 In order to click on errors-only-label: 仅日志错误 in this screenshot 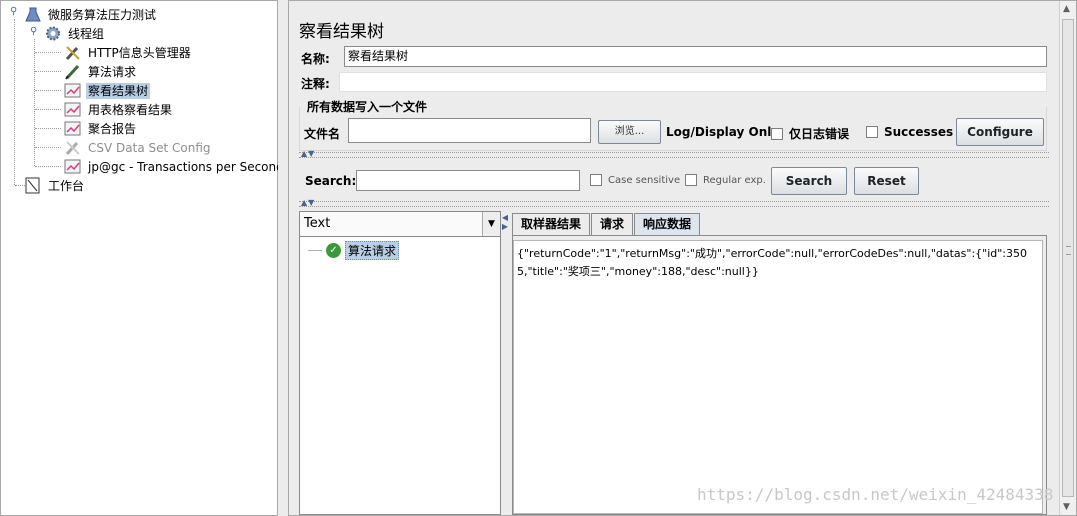, I will do `click(819, 134)`.